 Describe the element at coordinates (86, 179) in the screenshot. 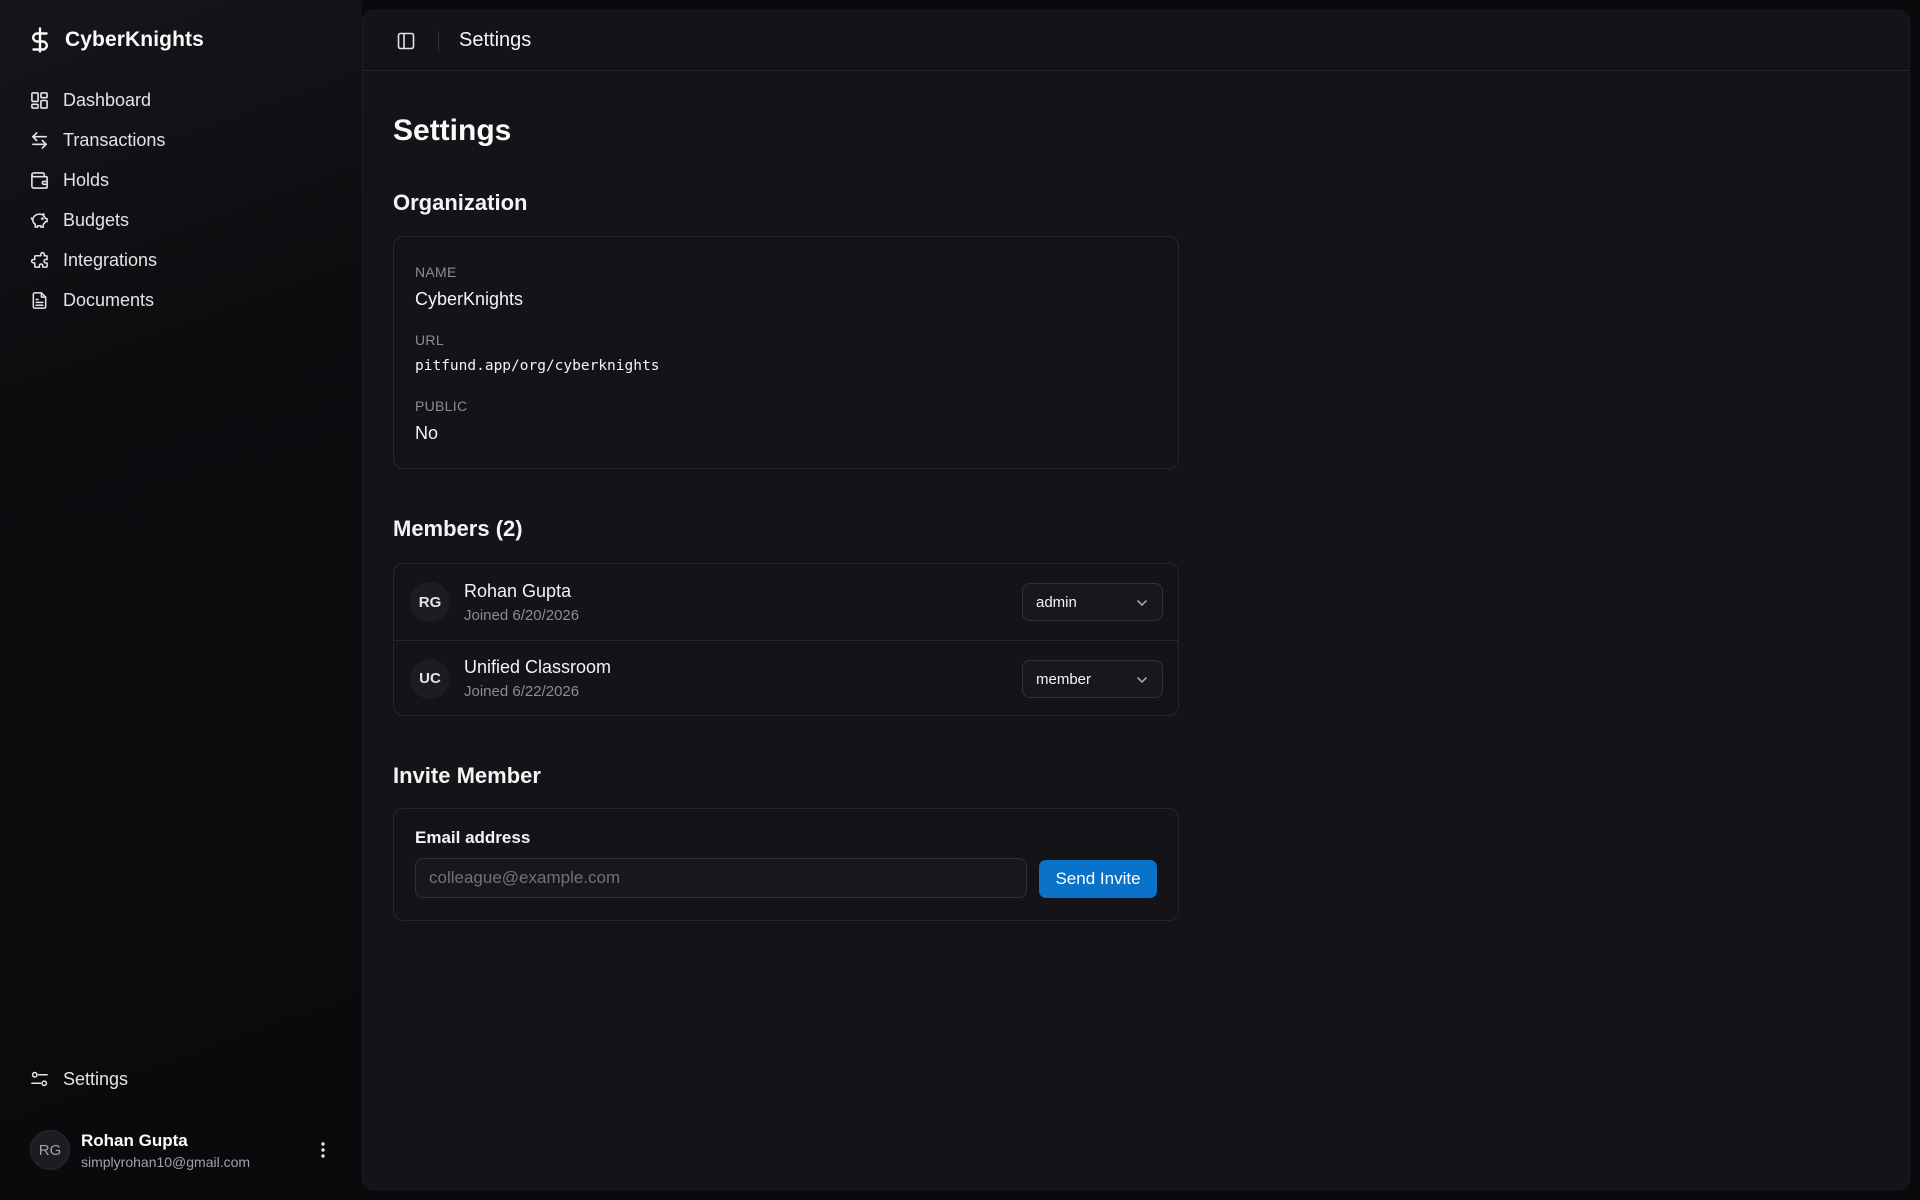

I see `sidebar-item-label: Holds` at that location.